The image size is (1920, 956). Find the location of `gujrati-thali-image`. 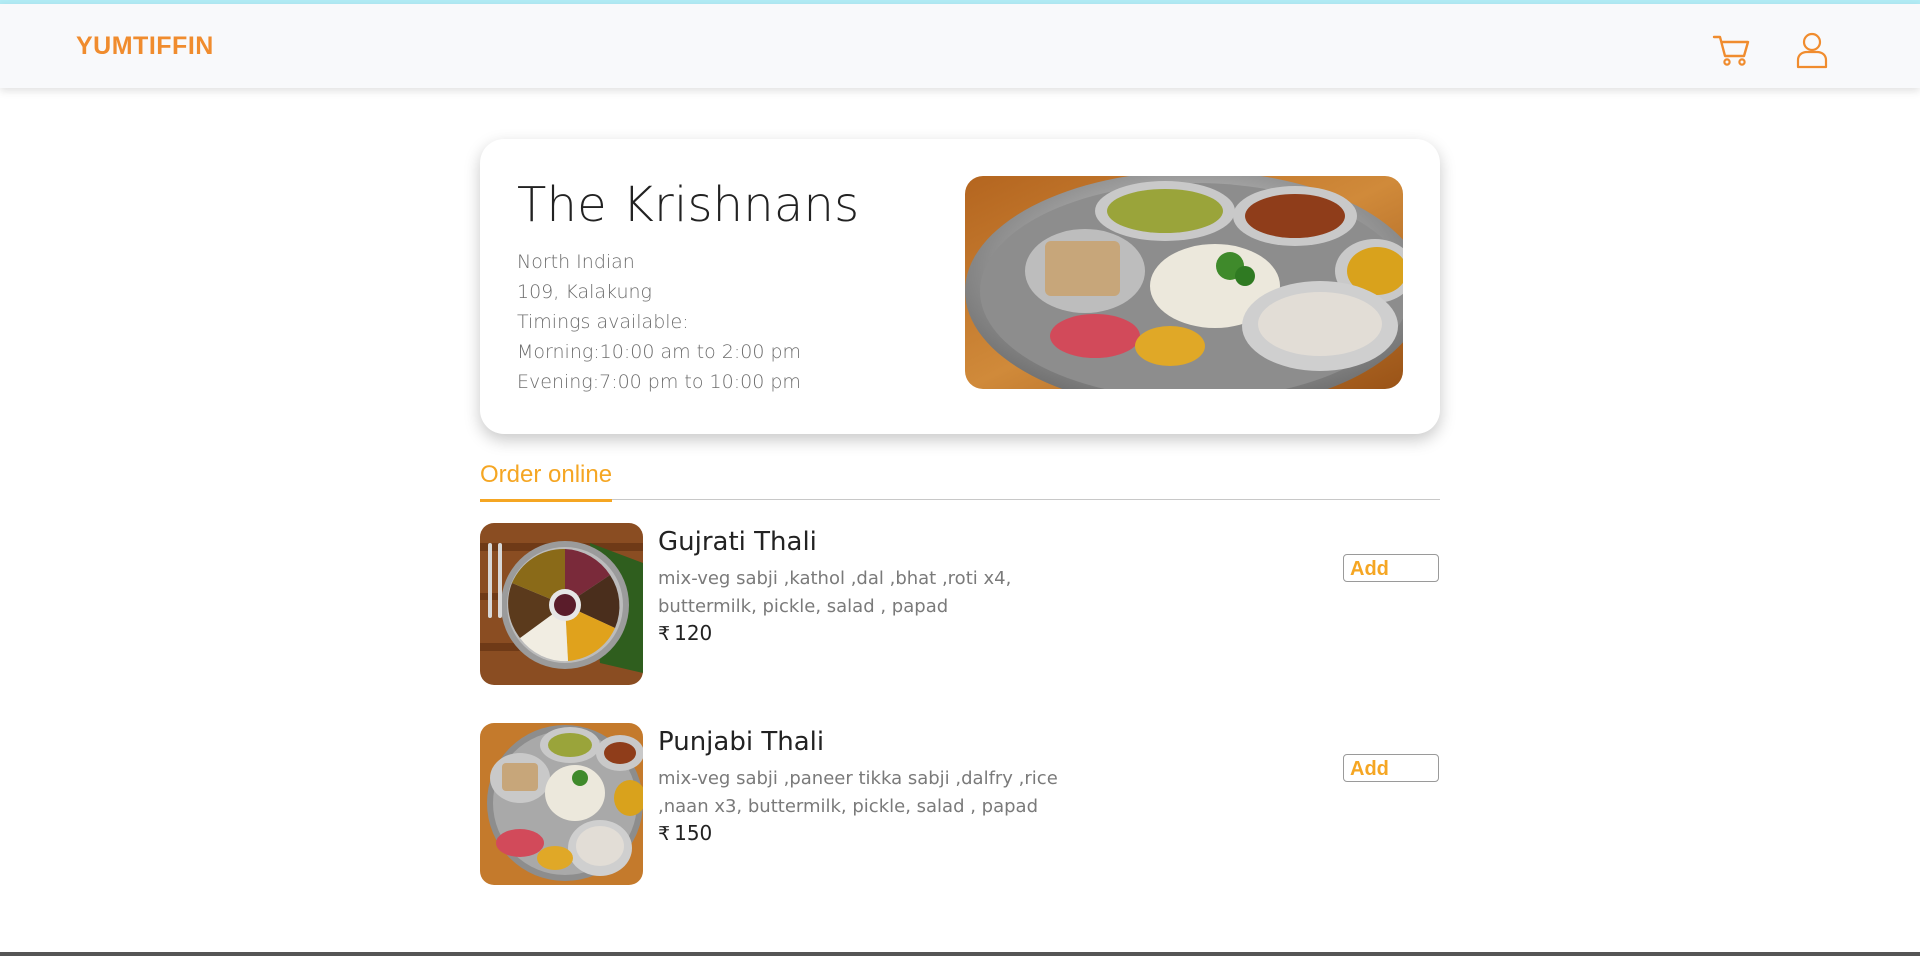

gujrati-thali-image is located at coordinates (561, 604).